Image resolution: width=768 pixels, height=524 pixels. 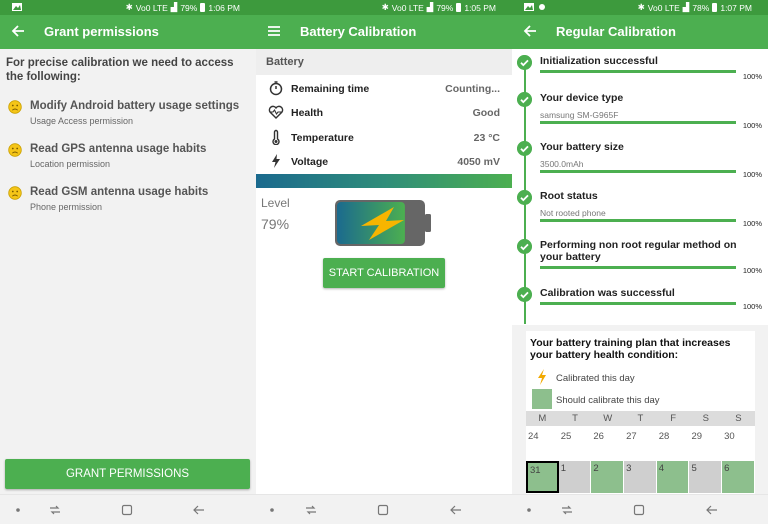 What do you see at coordinates (542, 418) in the screenshot?
I see `weekday-label: M` at bounding box center [542, 418].